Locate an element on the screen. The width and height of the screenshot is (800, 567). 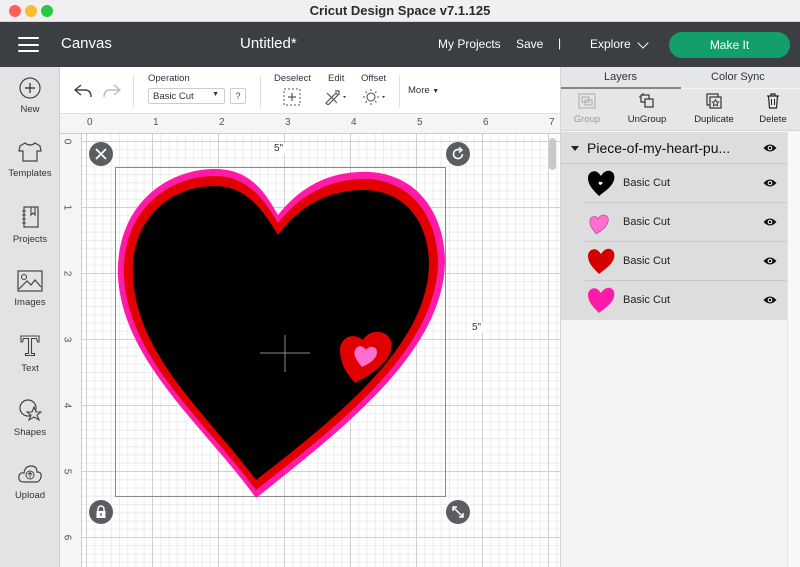
undo-icon is located at coordinates (83, 91).